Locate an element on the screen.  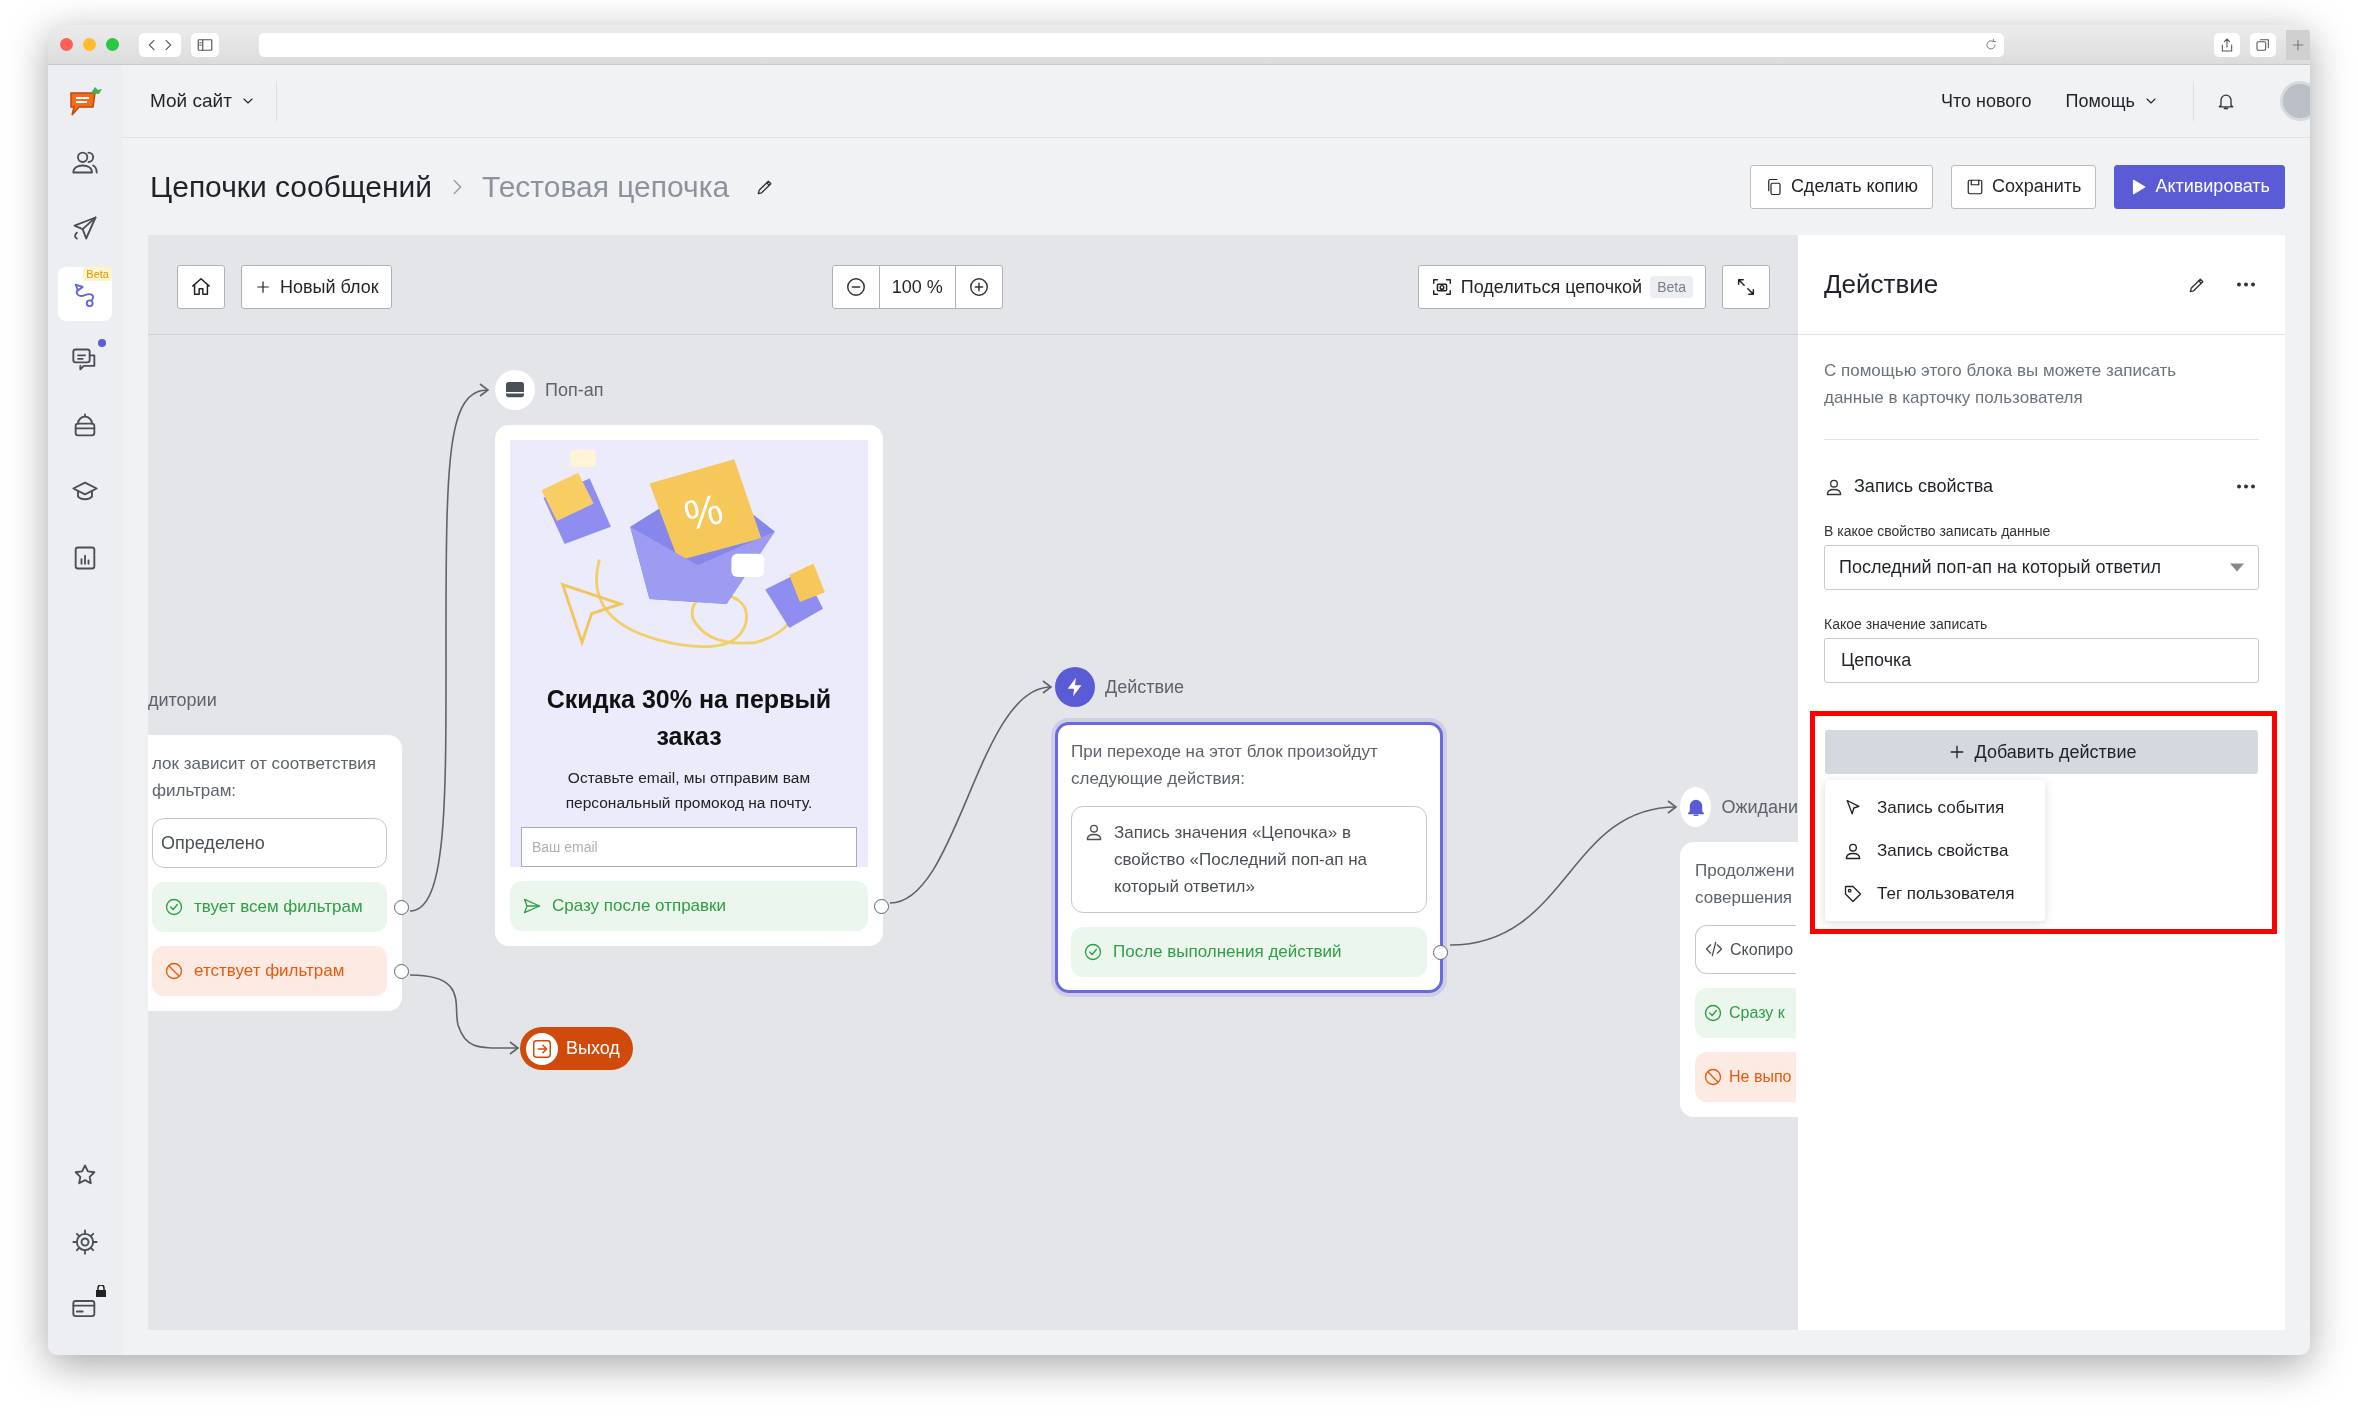
output-label: Не выпо is located at coordinates (1760, 1077).